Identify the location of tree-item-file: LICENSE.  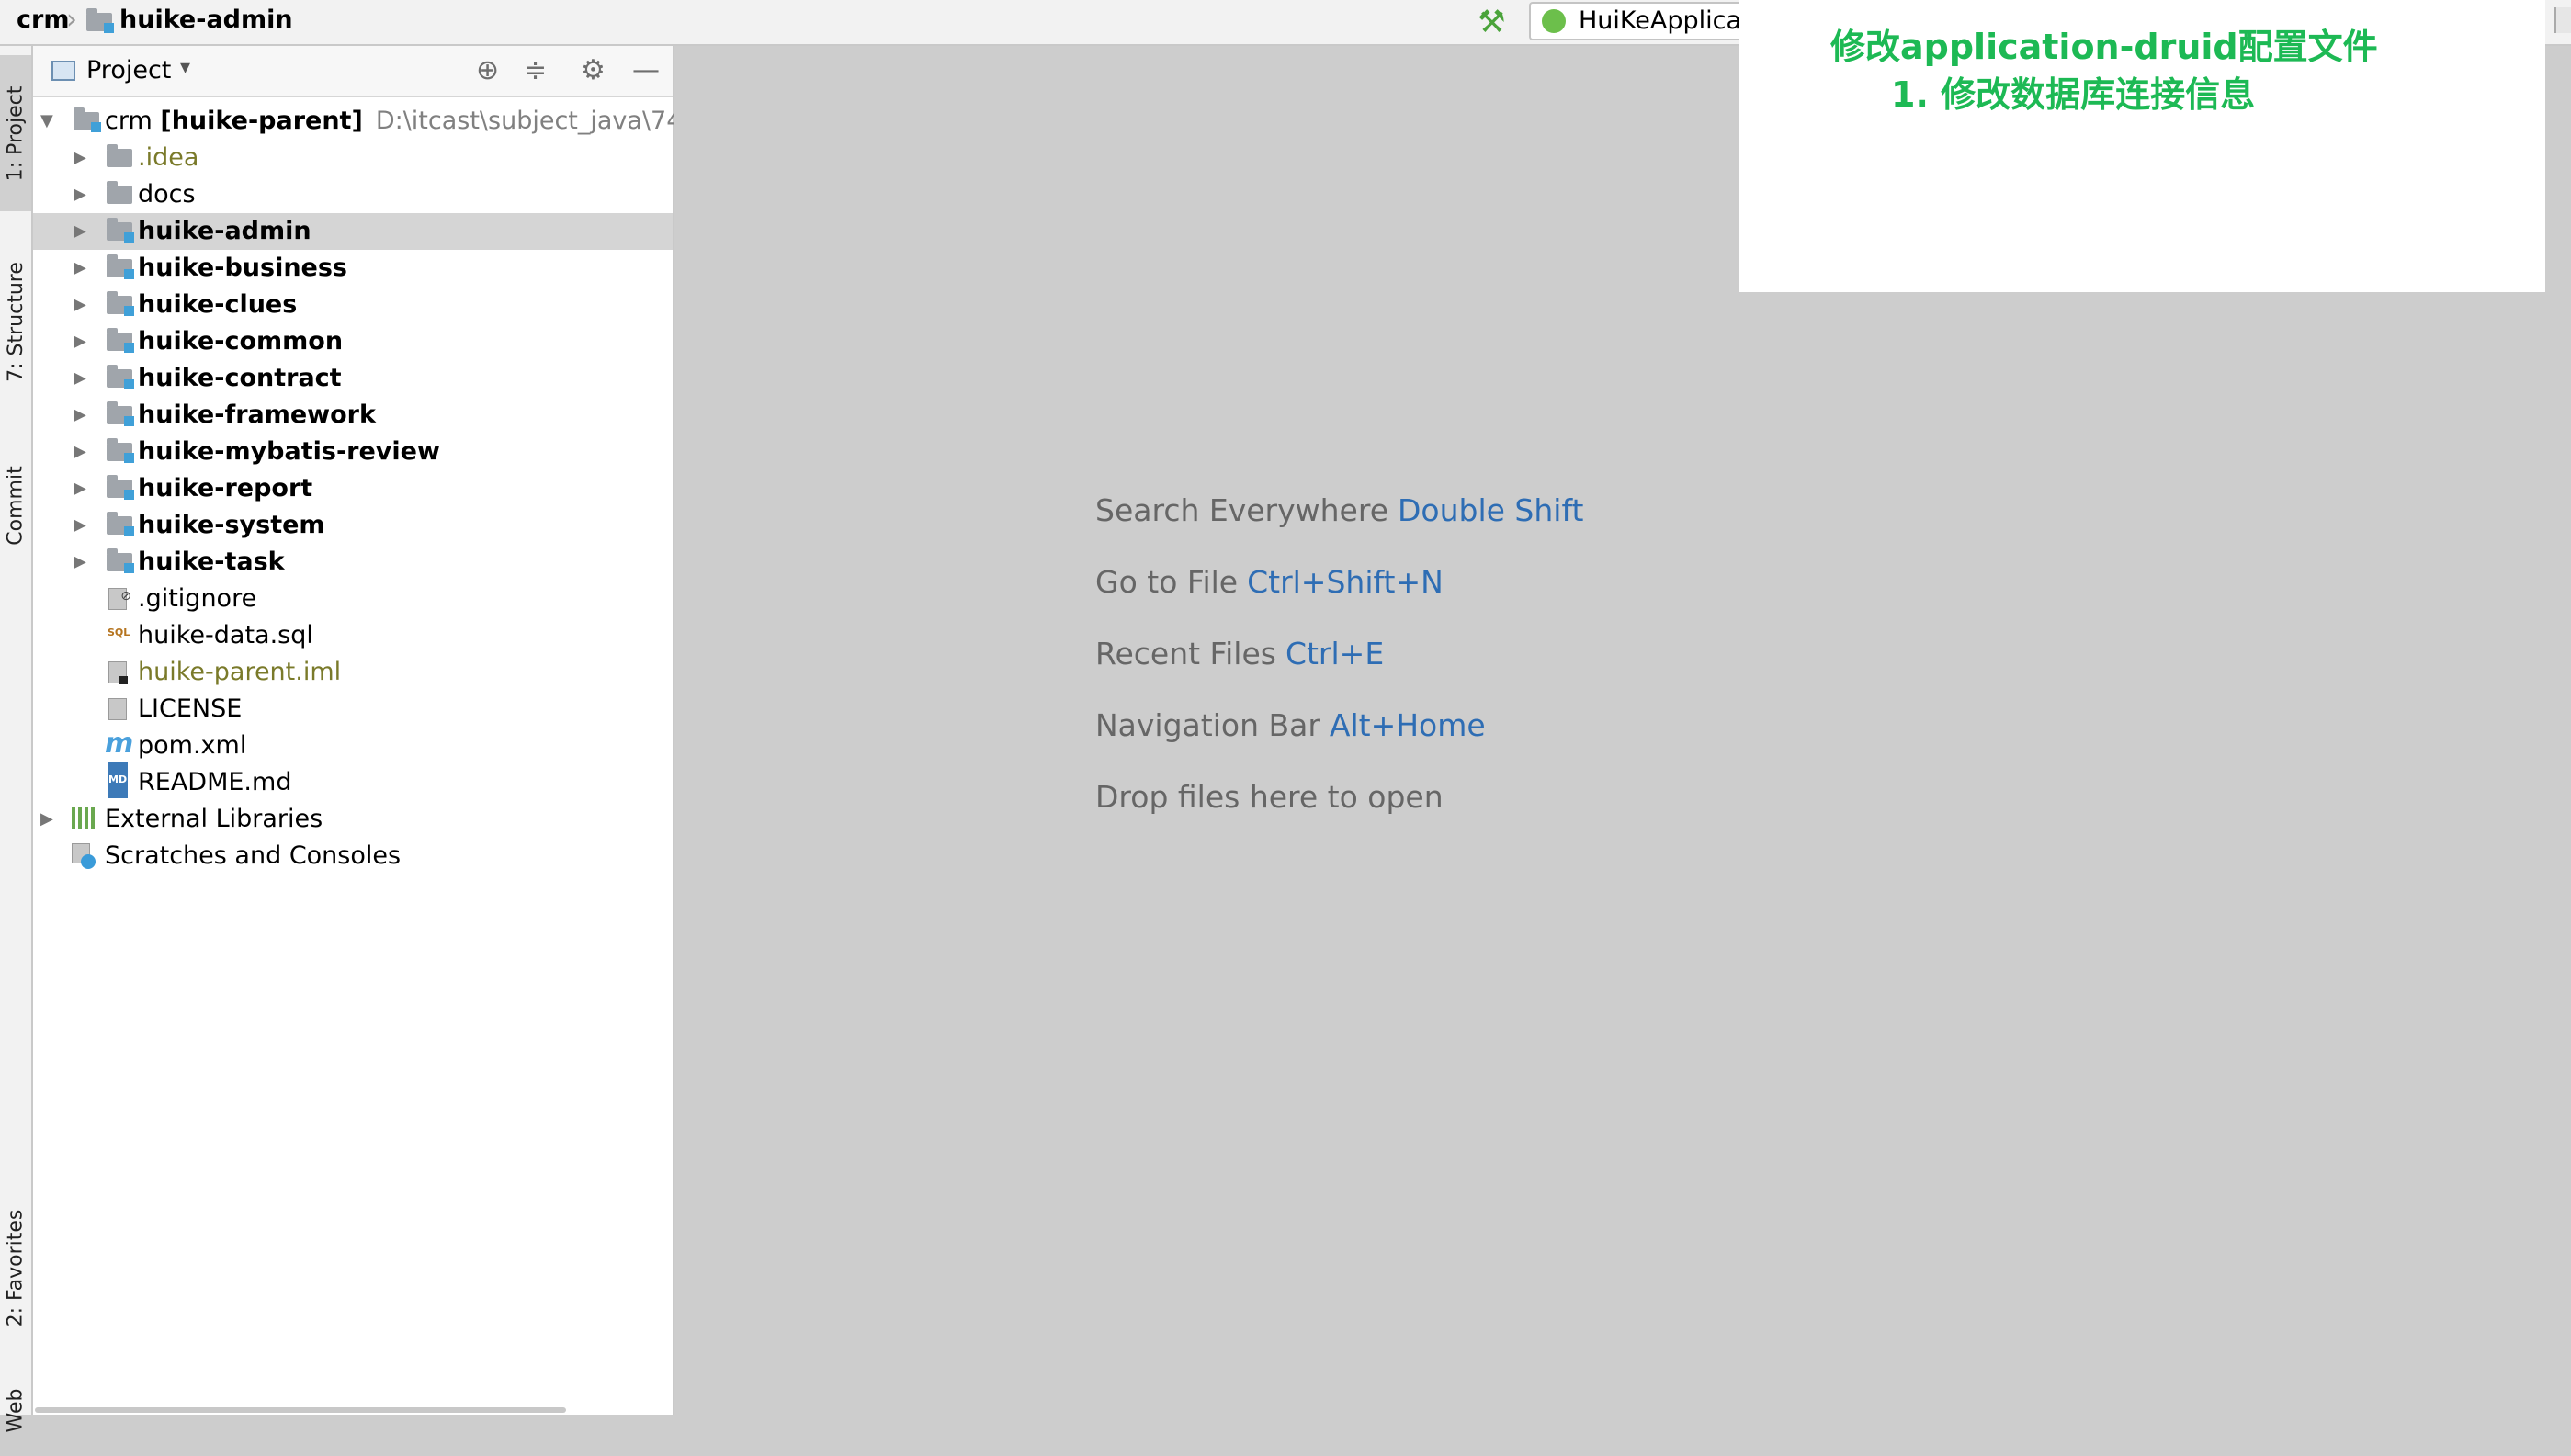
(353, 709).